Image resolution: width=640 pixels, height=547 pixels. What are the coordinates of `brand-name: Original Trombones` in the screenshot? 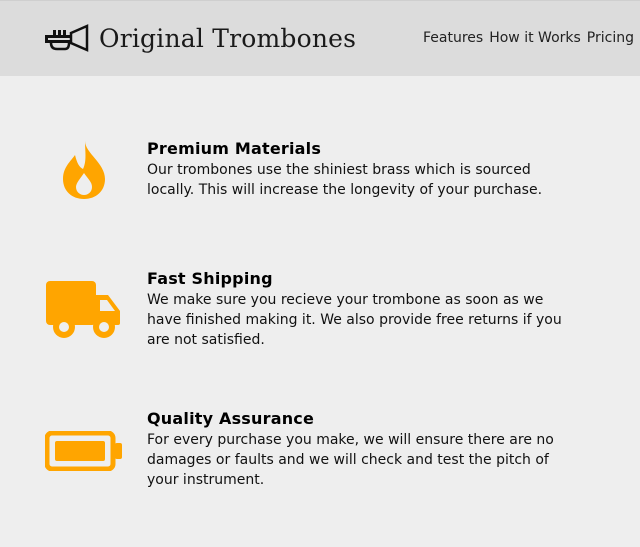 It's located at (228, 38).